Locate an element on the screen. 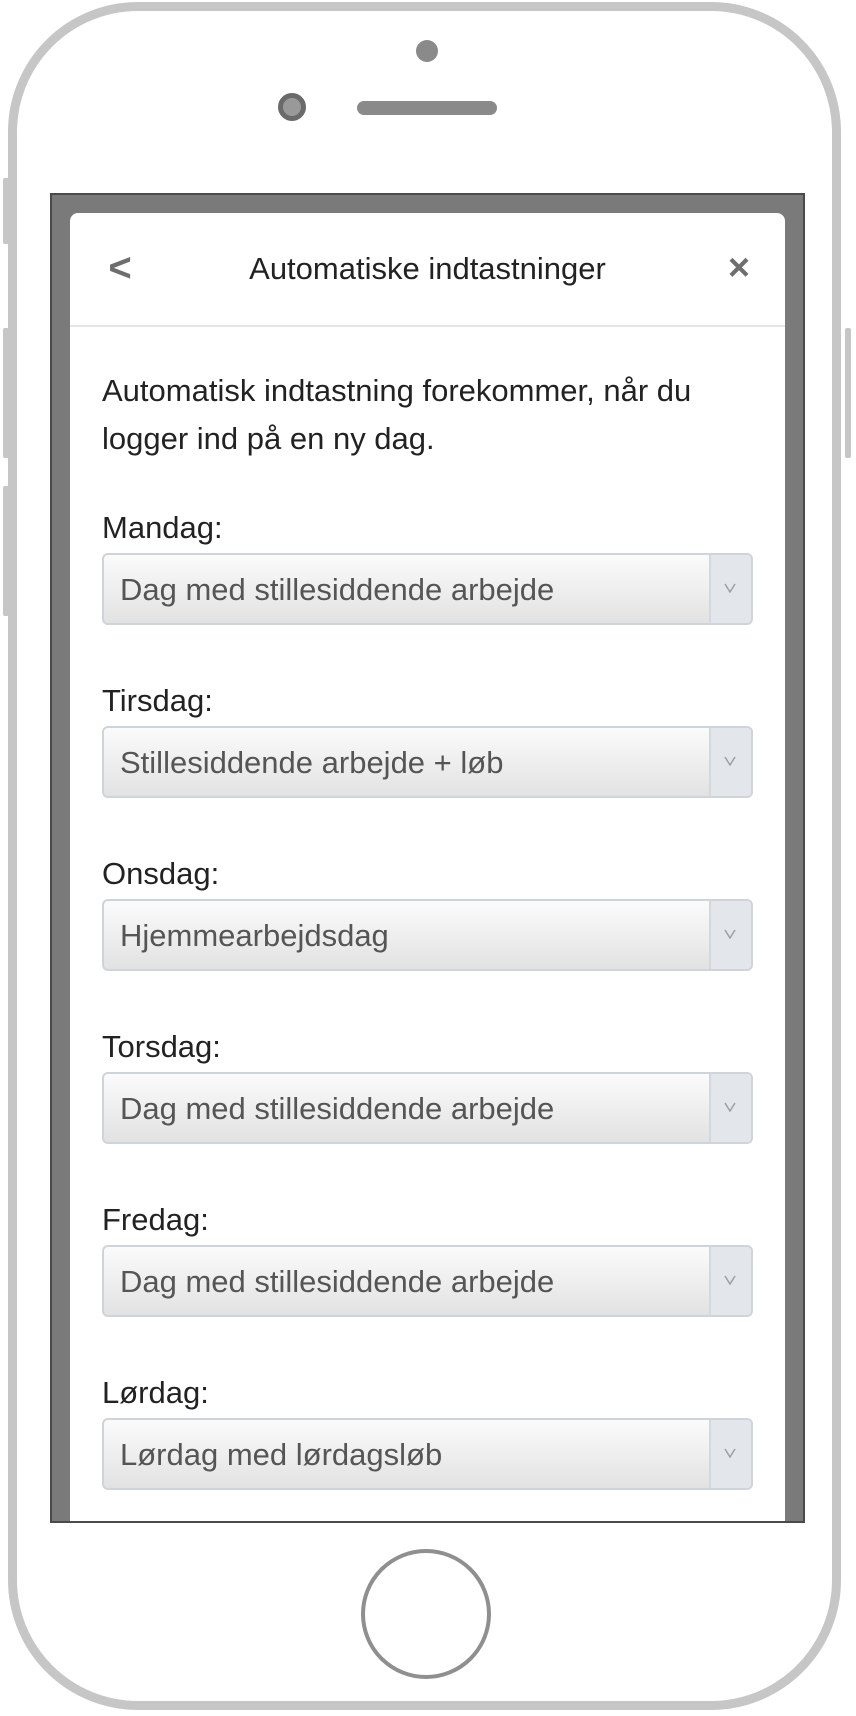  friday-select: Dag med stillesiddende arbejde is located at coordinates (427, 1281).